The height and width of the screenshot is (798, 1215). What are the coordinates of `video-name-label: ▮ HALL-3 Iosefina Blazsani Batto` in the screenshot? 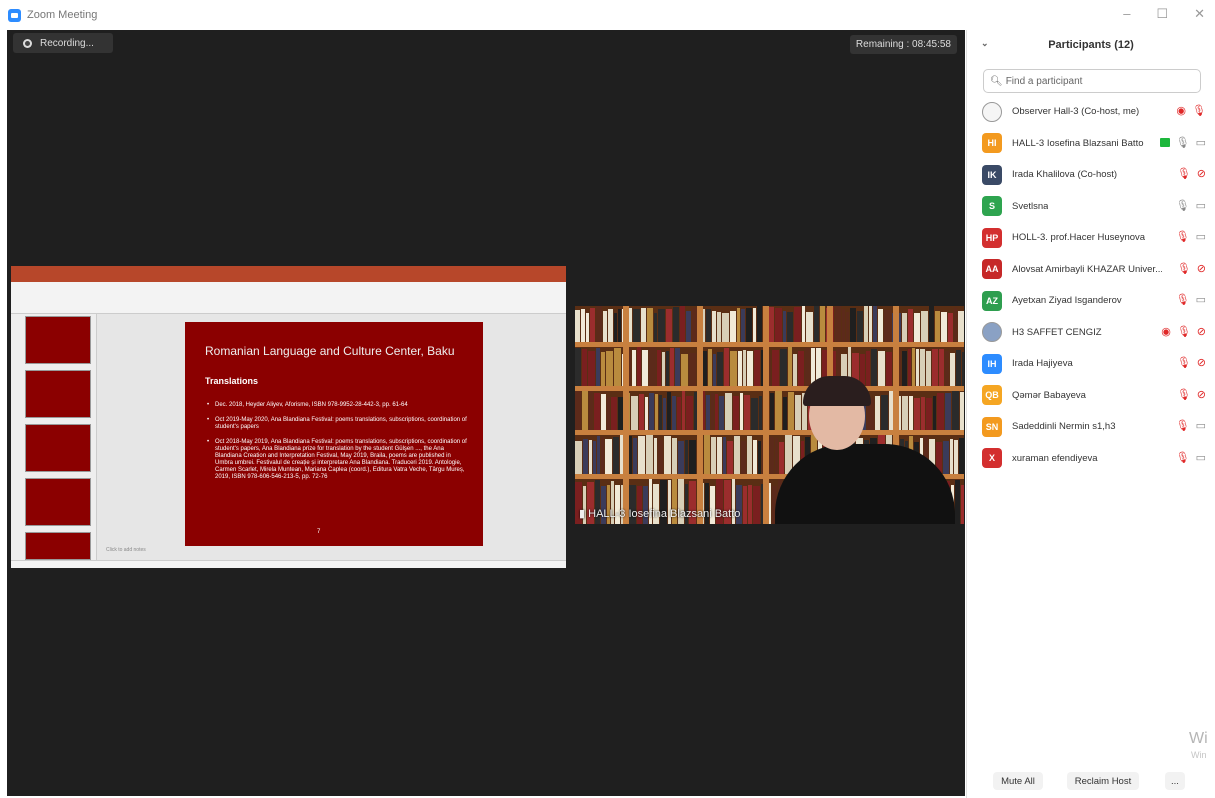 It's located at (660, 514).